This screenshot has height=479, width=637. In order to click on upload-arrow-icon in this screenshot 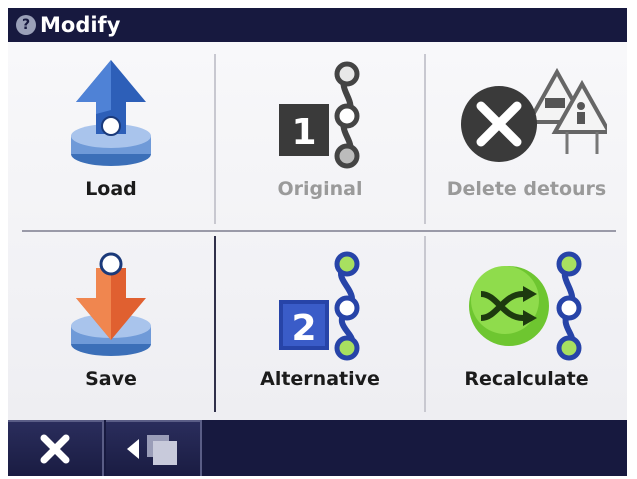, I will do `click(111, 113)`.